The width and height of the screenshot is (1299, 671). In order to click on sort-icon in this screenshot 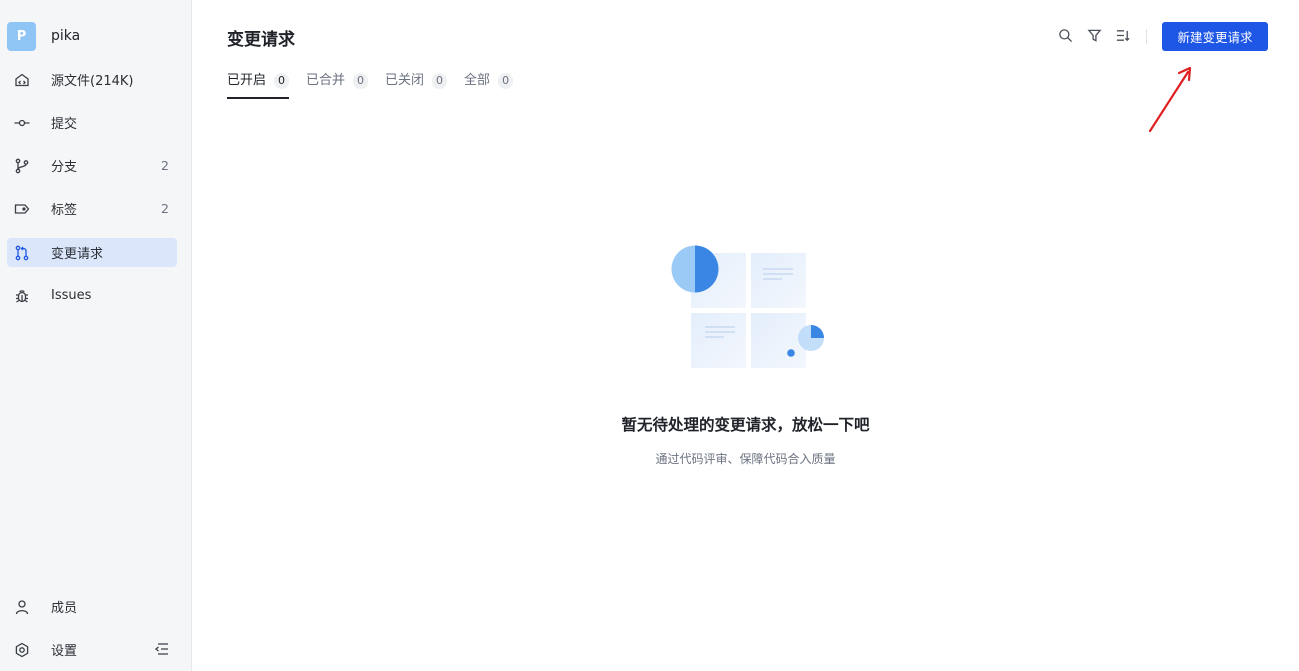, I will do `click(1123, 37)`.